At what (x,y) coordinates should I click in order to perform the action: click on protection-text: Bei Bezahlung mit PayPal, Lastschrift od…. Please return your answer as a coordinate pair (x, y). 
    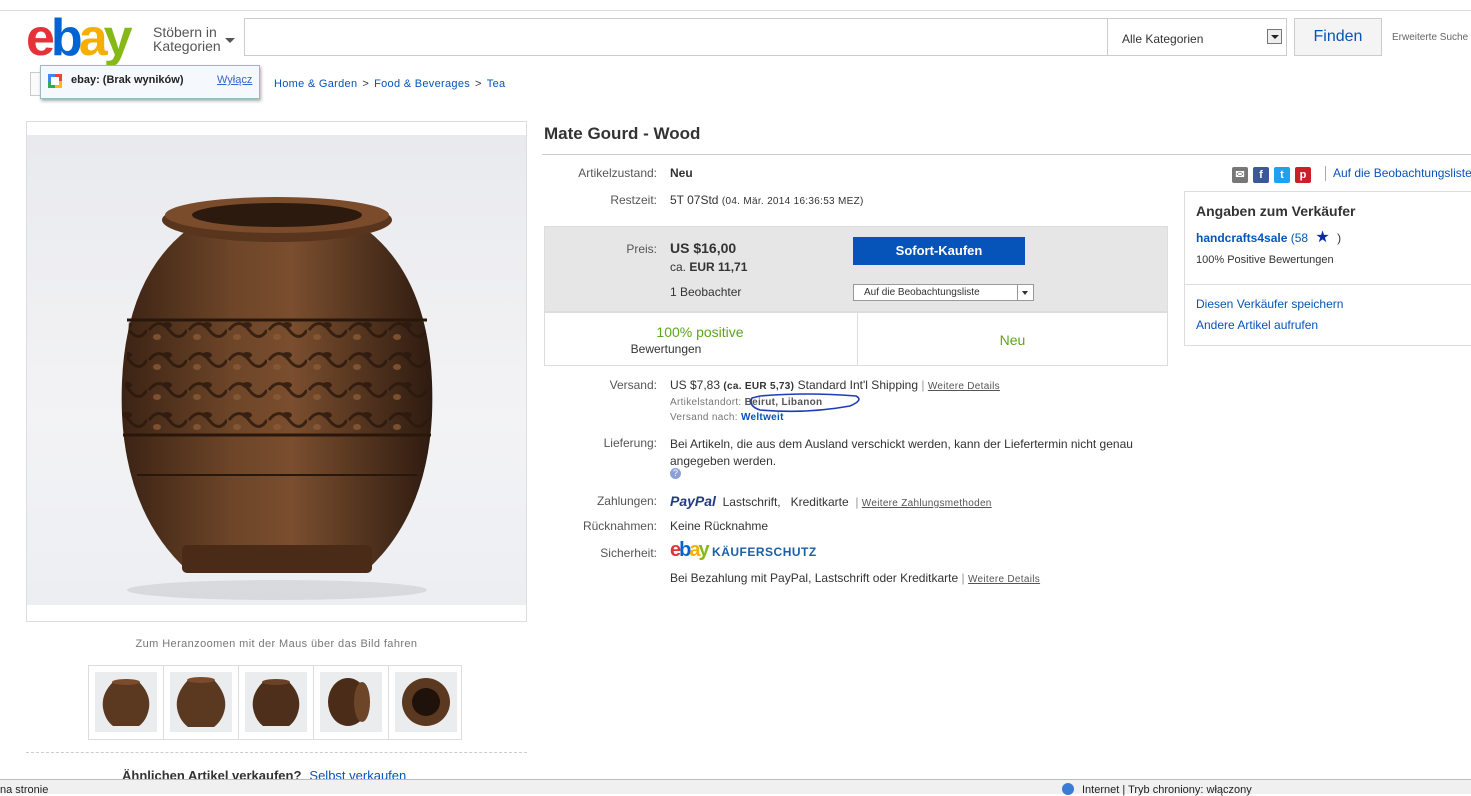
    Looking at the image, I should click on (855, 578).